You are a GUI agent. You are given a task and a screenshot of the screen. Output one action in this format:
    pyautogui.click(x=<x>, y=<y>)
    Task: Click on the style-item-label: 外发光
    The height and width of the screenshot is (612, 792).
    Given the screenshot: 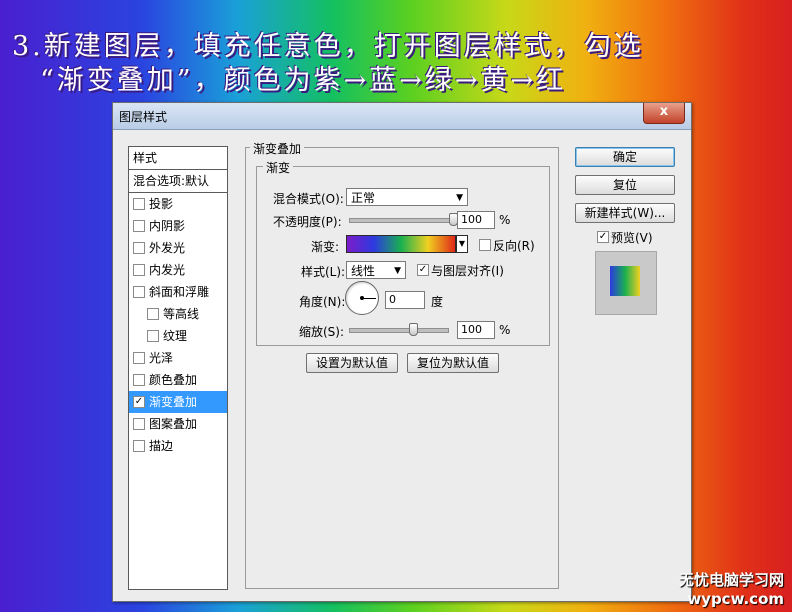 What is the action you would take?
    pyautogui.click(x=167, y=248)
    